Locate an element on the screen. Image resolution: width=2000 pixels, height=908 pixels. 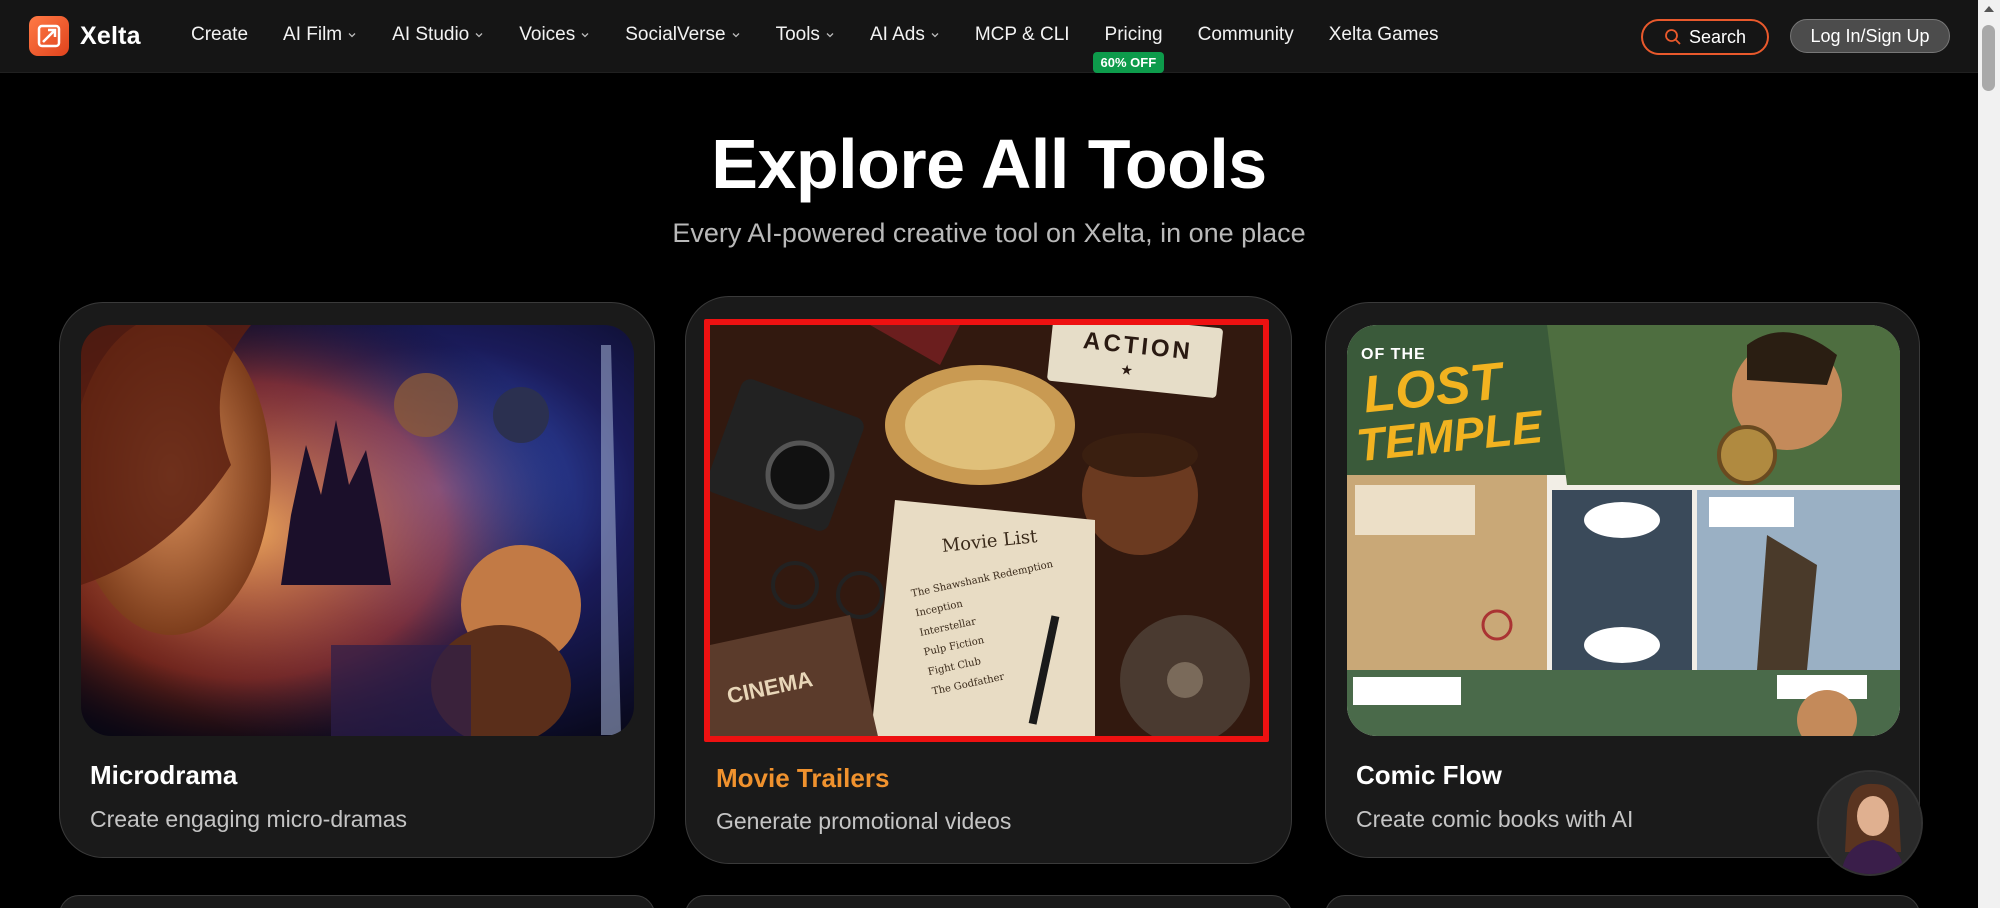
nav-item-community: Community is located at coordinates (1246, 35).